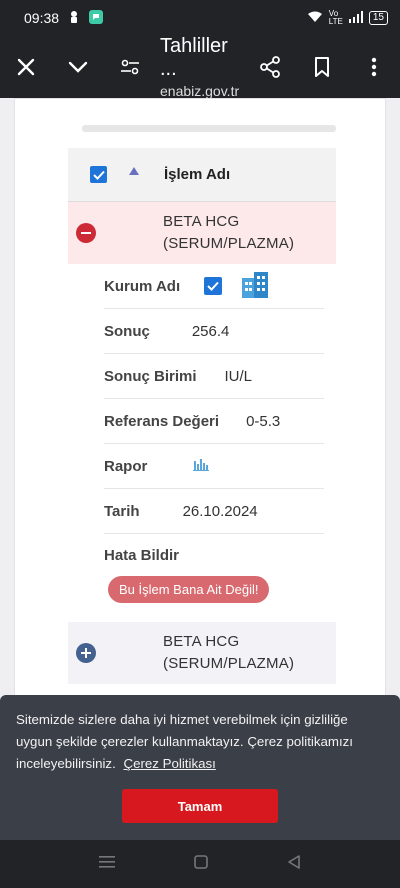  I want to click on detail-hata: Hata Bildir, so click(214, 555).